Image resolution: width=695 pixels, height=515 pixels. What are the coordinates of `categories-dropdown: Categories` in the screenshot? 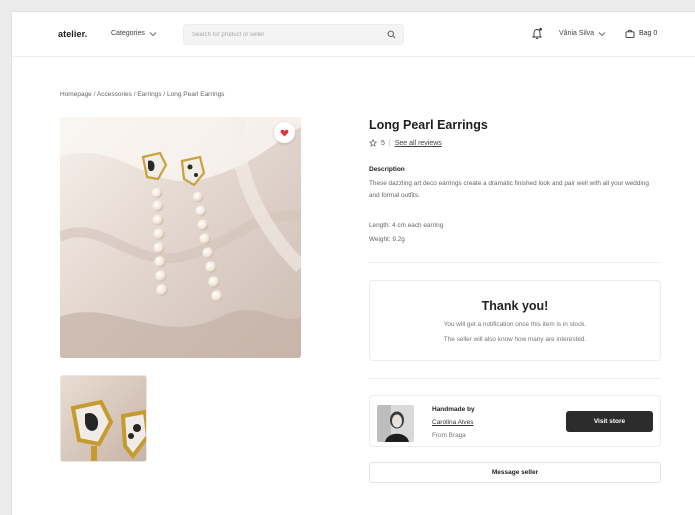 It's located at (134, 33).